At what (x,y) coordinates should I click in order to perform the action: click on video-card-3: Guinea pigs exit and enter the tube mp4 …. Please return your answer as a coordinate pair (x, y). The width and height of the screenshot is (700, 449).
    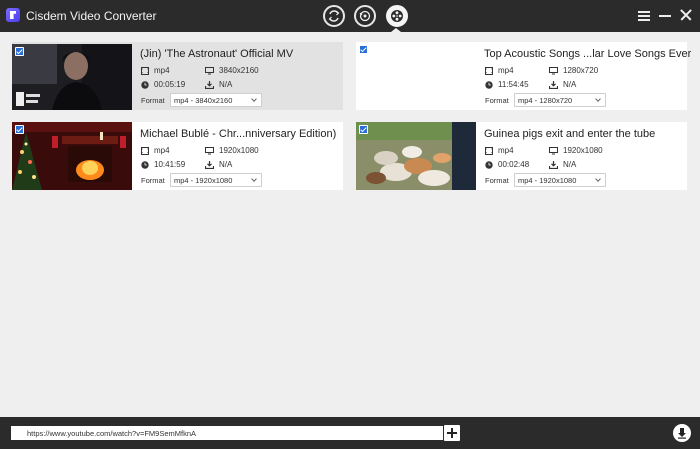
    Looking at the image, I should click on (521, 156).